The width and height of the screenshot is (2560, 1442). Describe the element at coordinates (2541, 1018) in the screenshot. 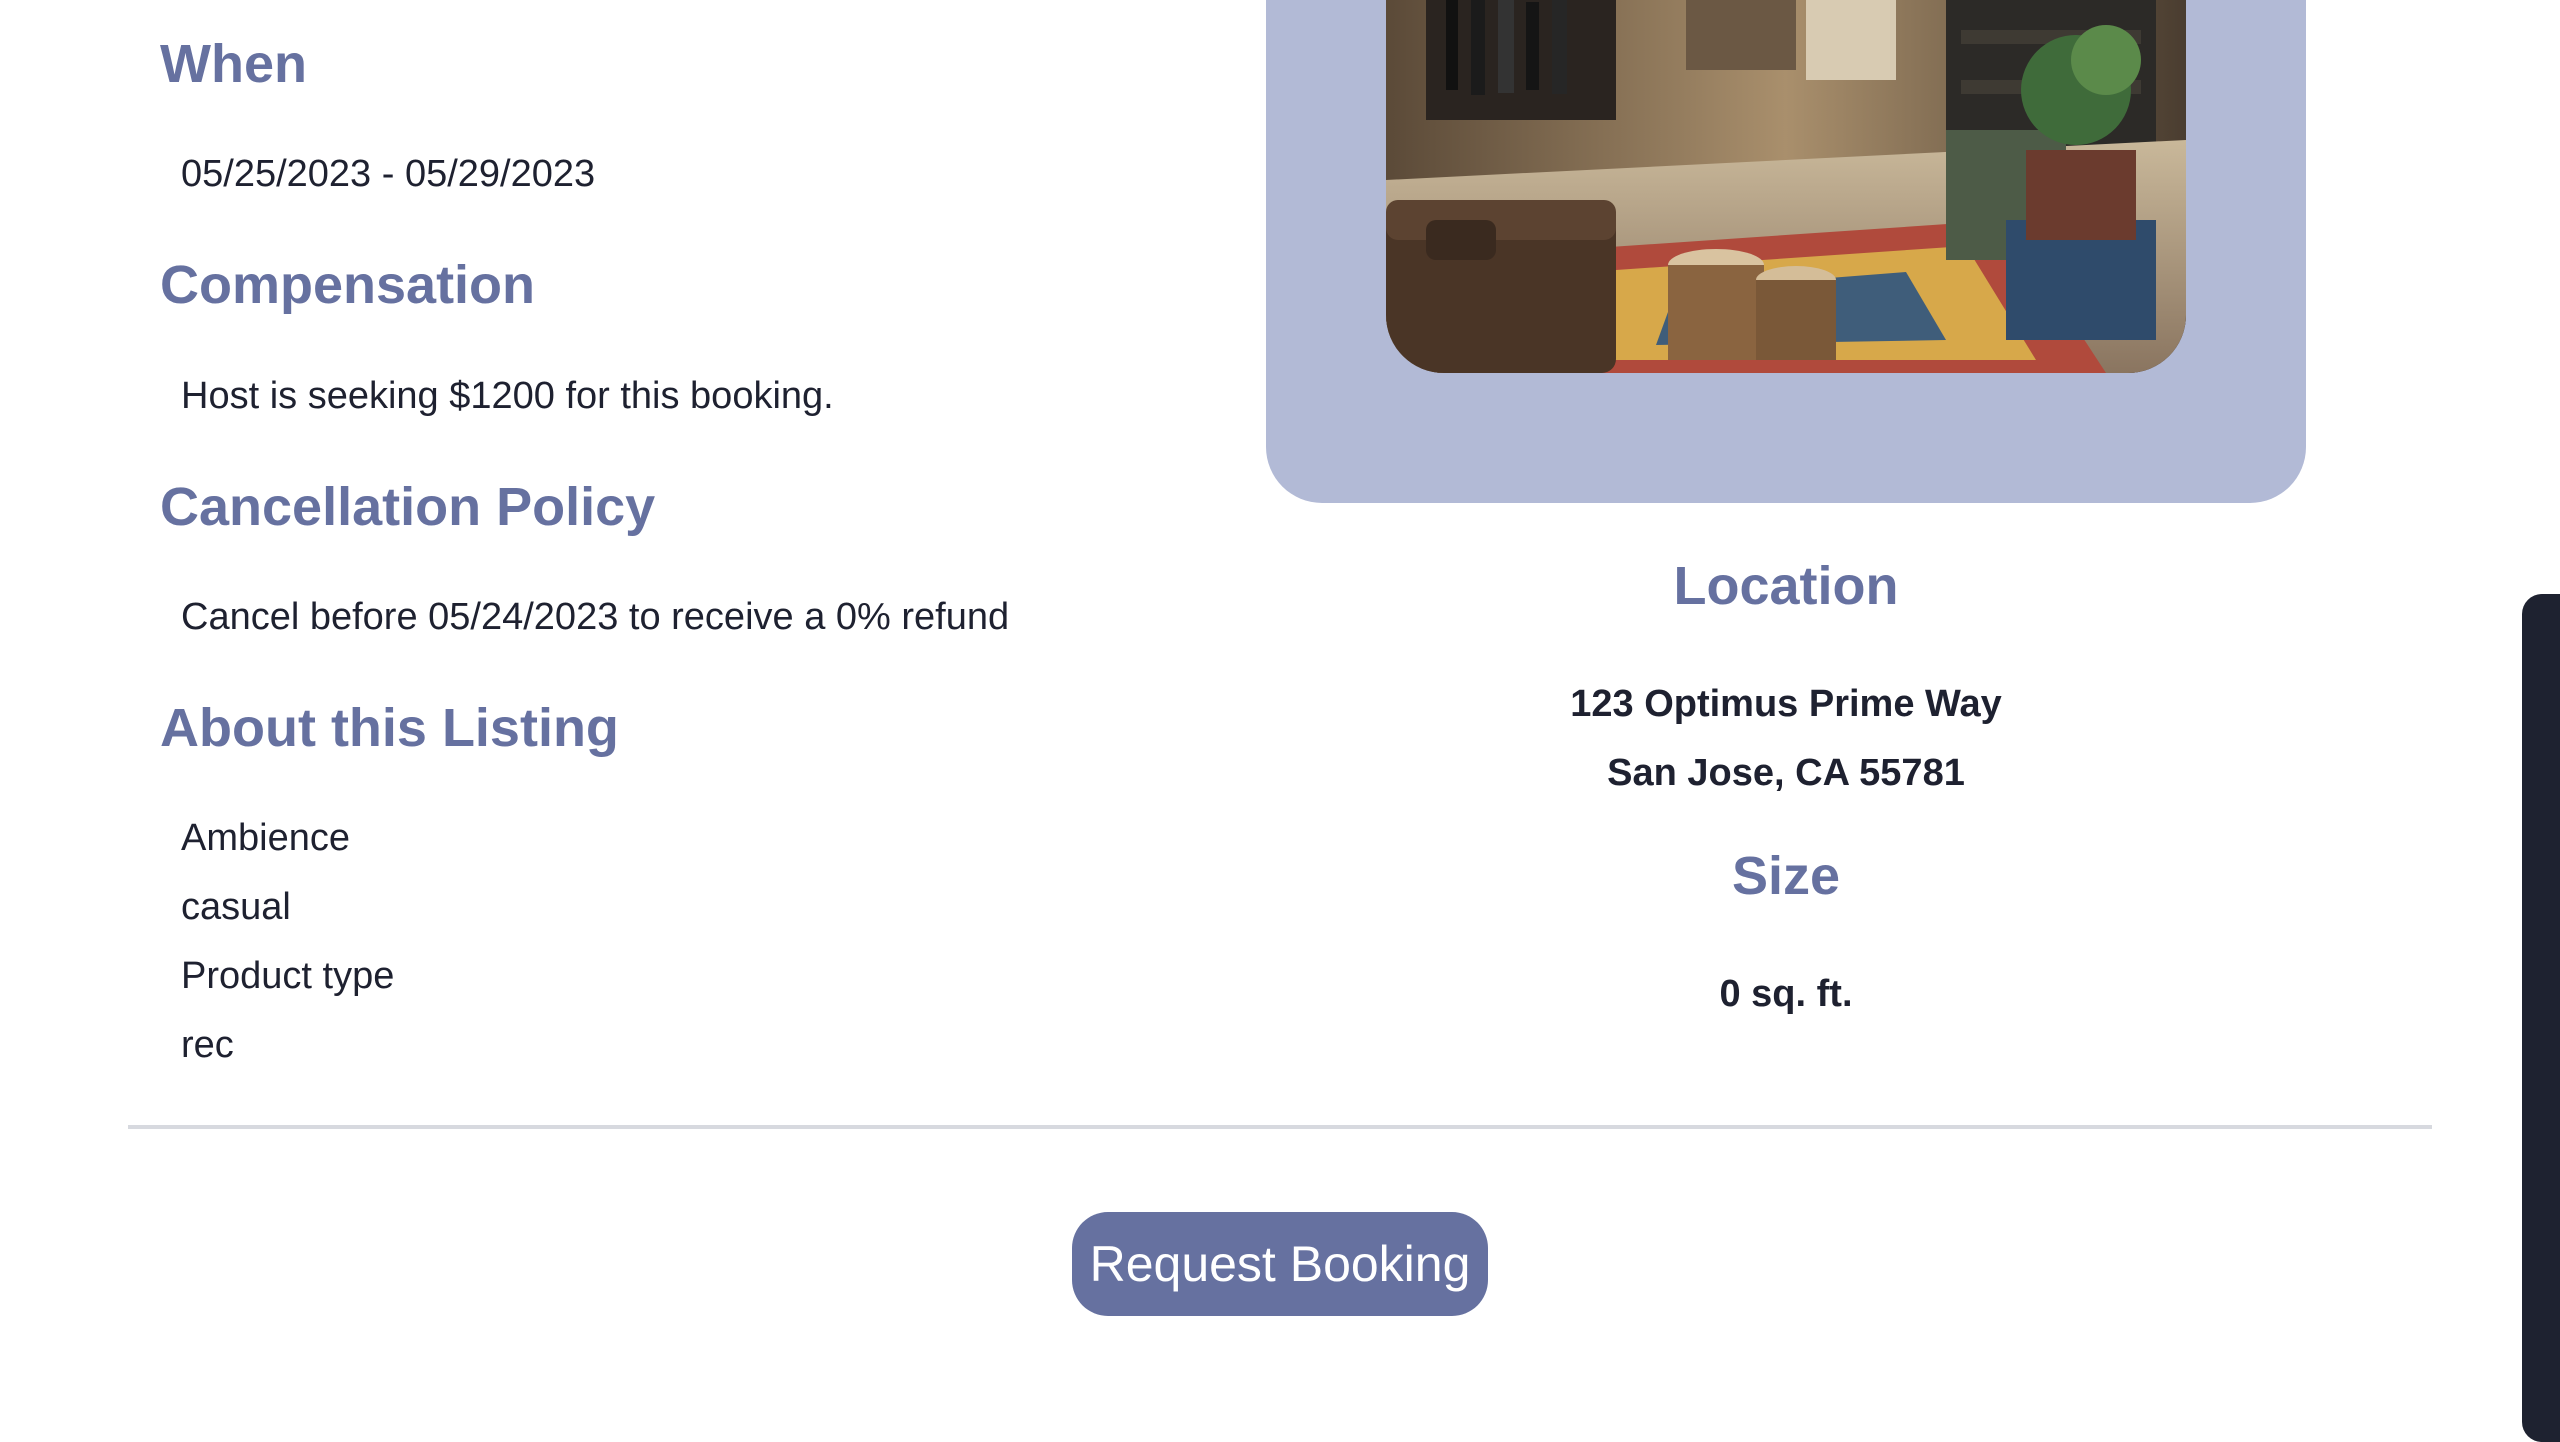

I see `scrollbar-thumb` at that location.